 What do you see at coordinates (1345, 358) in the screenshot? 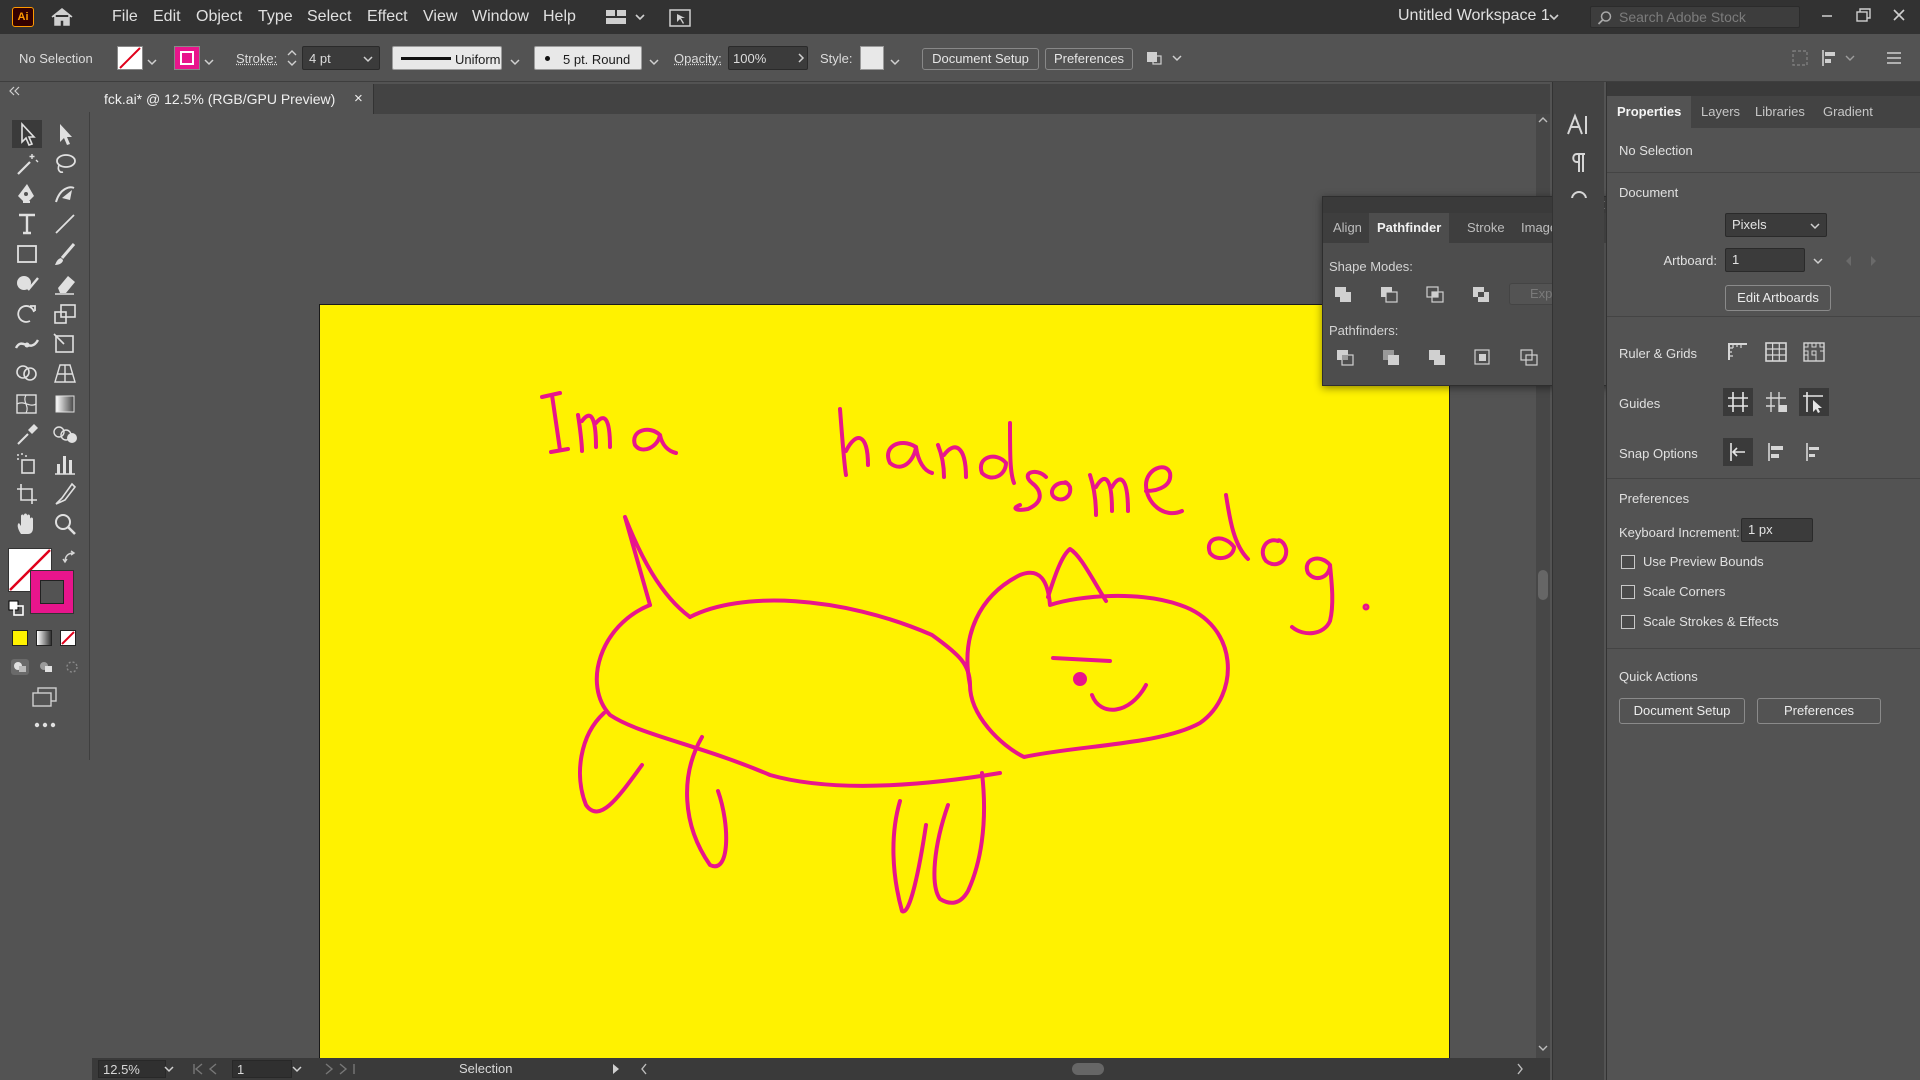
I see `divide-icon` at bounding box center [1345, 358].